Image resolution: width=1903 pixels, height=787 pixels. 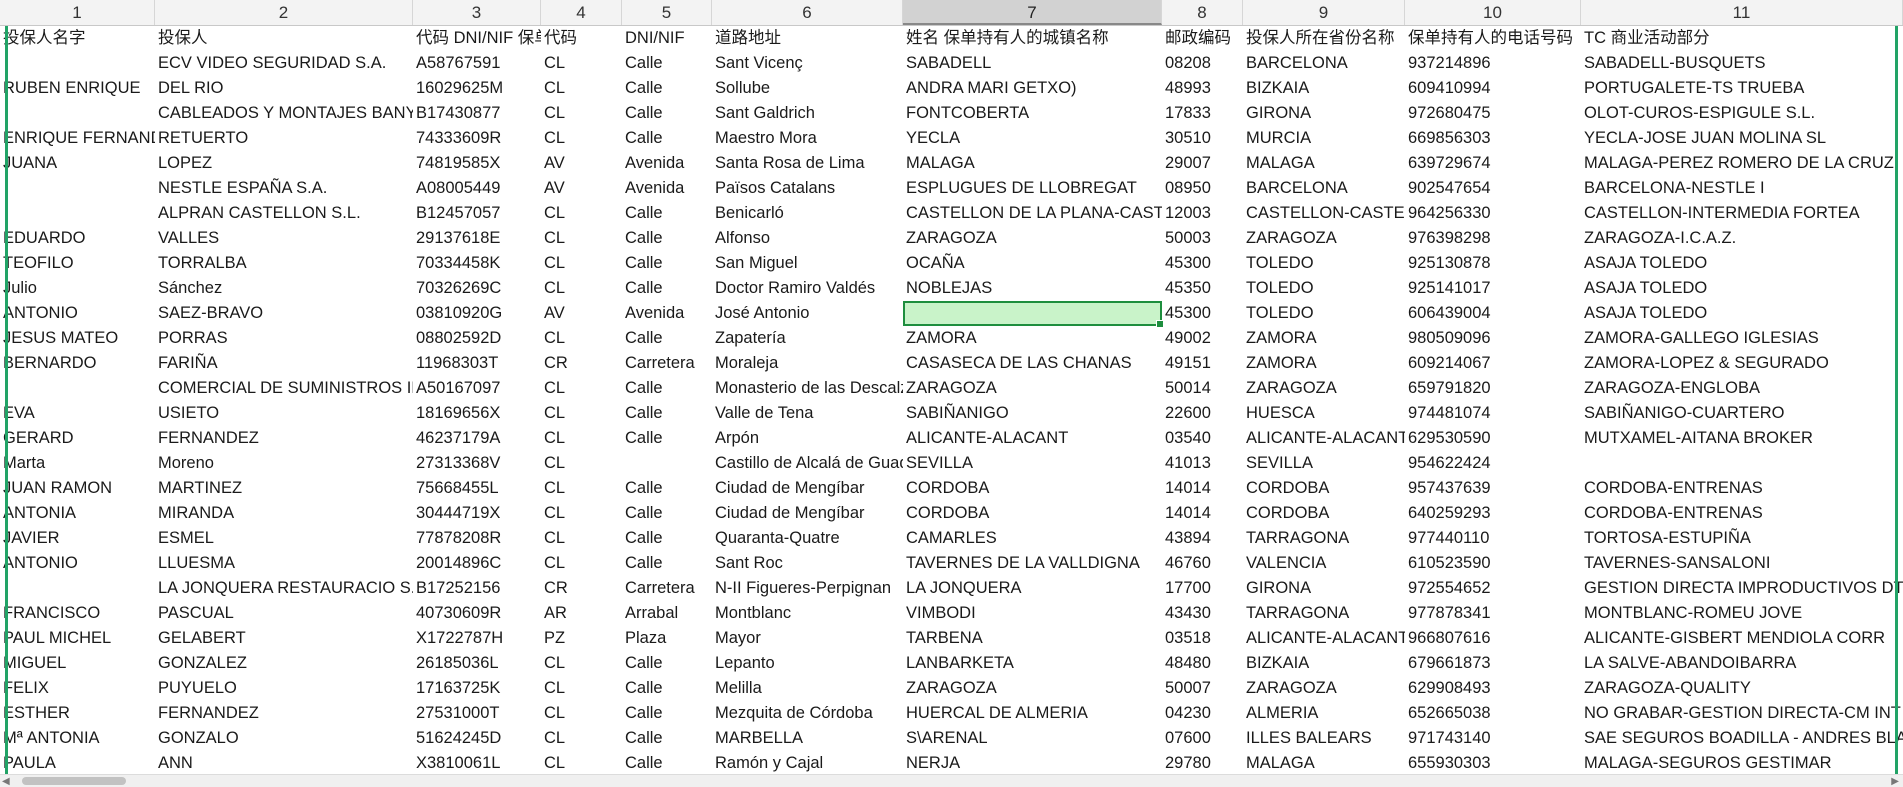 What do you see at coordinates (1324, 713) in the screenshot?
I see `table-cell: ALMERIA` at bounding box center [1324, 713].